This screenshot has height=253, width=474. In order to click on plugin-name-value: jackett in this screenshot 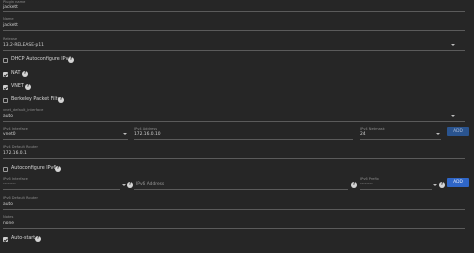, I will do `click(10, 7)`.